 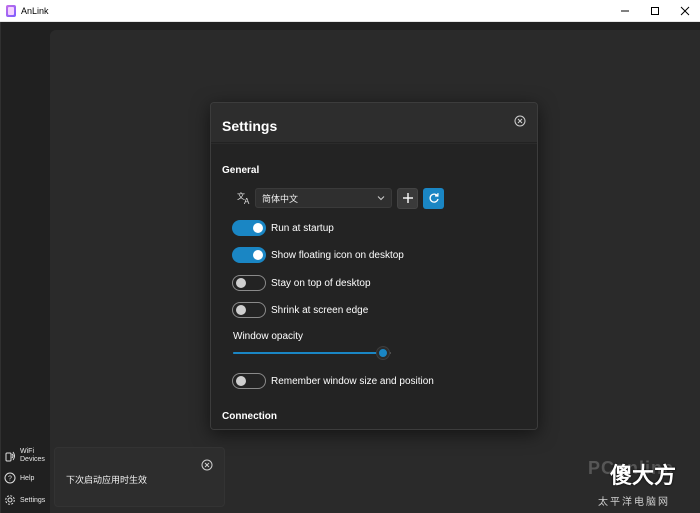 I want to click on toast-close-button, so click(x=207, y=464).